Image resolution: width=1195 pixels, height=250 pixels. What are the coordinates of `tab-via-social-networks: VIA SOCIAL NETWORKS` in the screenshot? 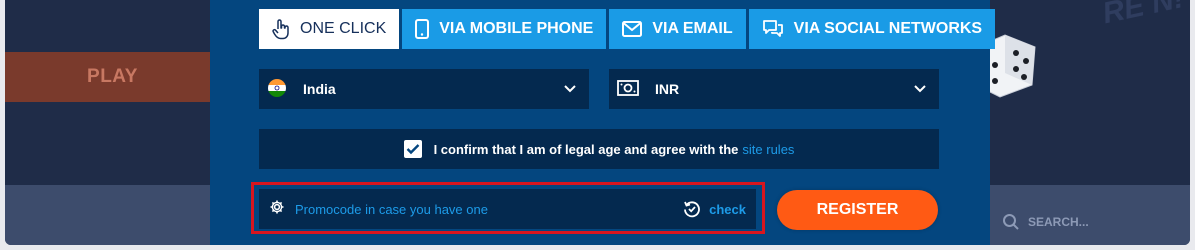 It's located at (872, 29).